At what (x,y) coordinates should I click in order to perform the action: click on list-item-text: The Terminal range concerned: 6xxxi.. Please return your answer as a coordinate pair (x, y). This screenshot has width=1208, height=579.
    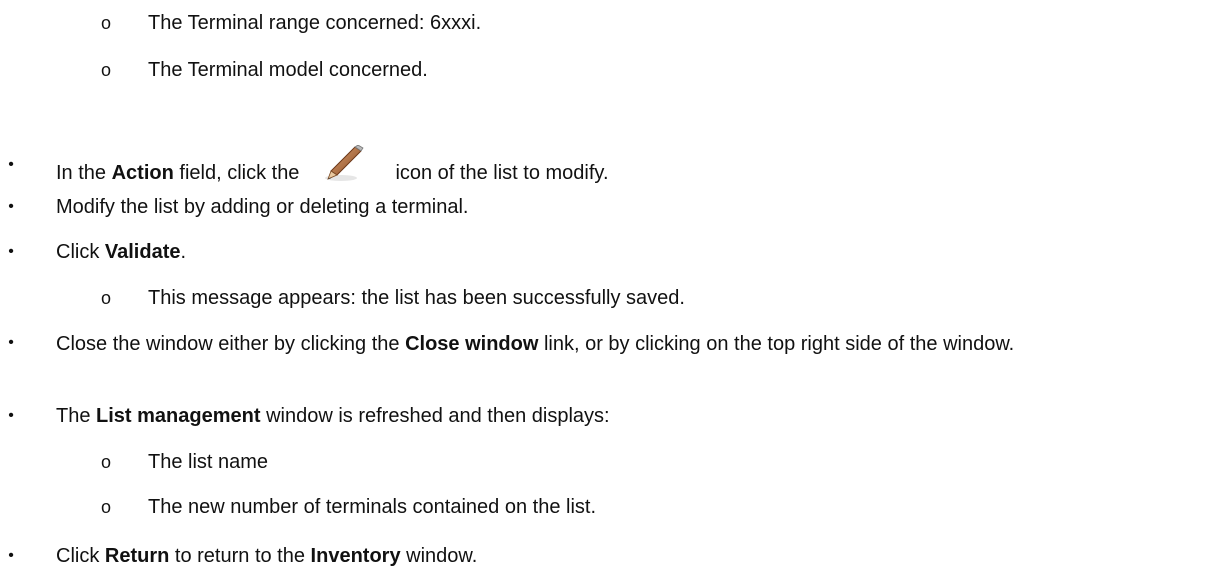
    Looking at the image, I should click on (315, 23).